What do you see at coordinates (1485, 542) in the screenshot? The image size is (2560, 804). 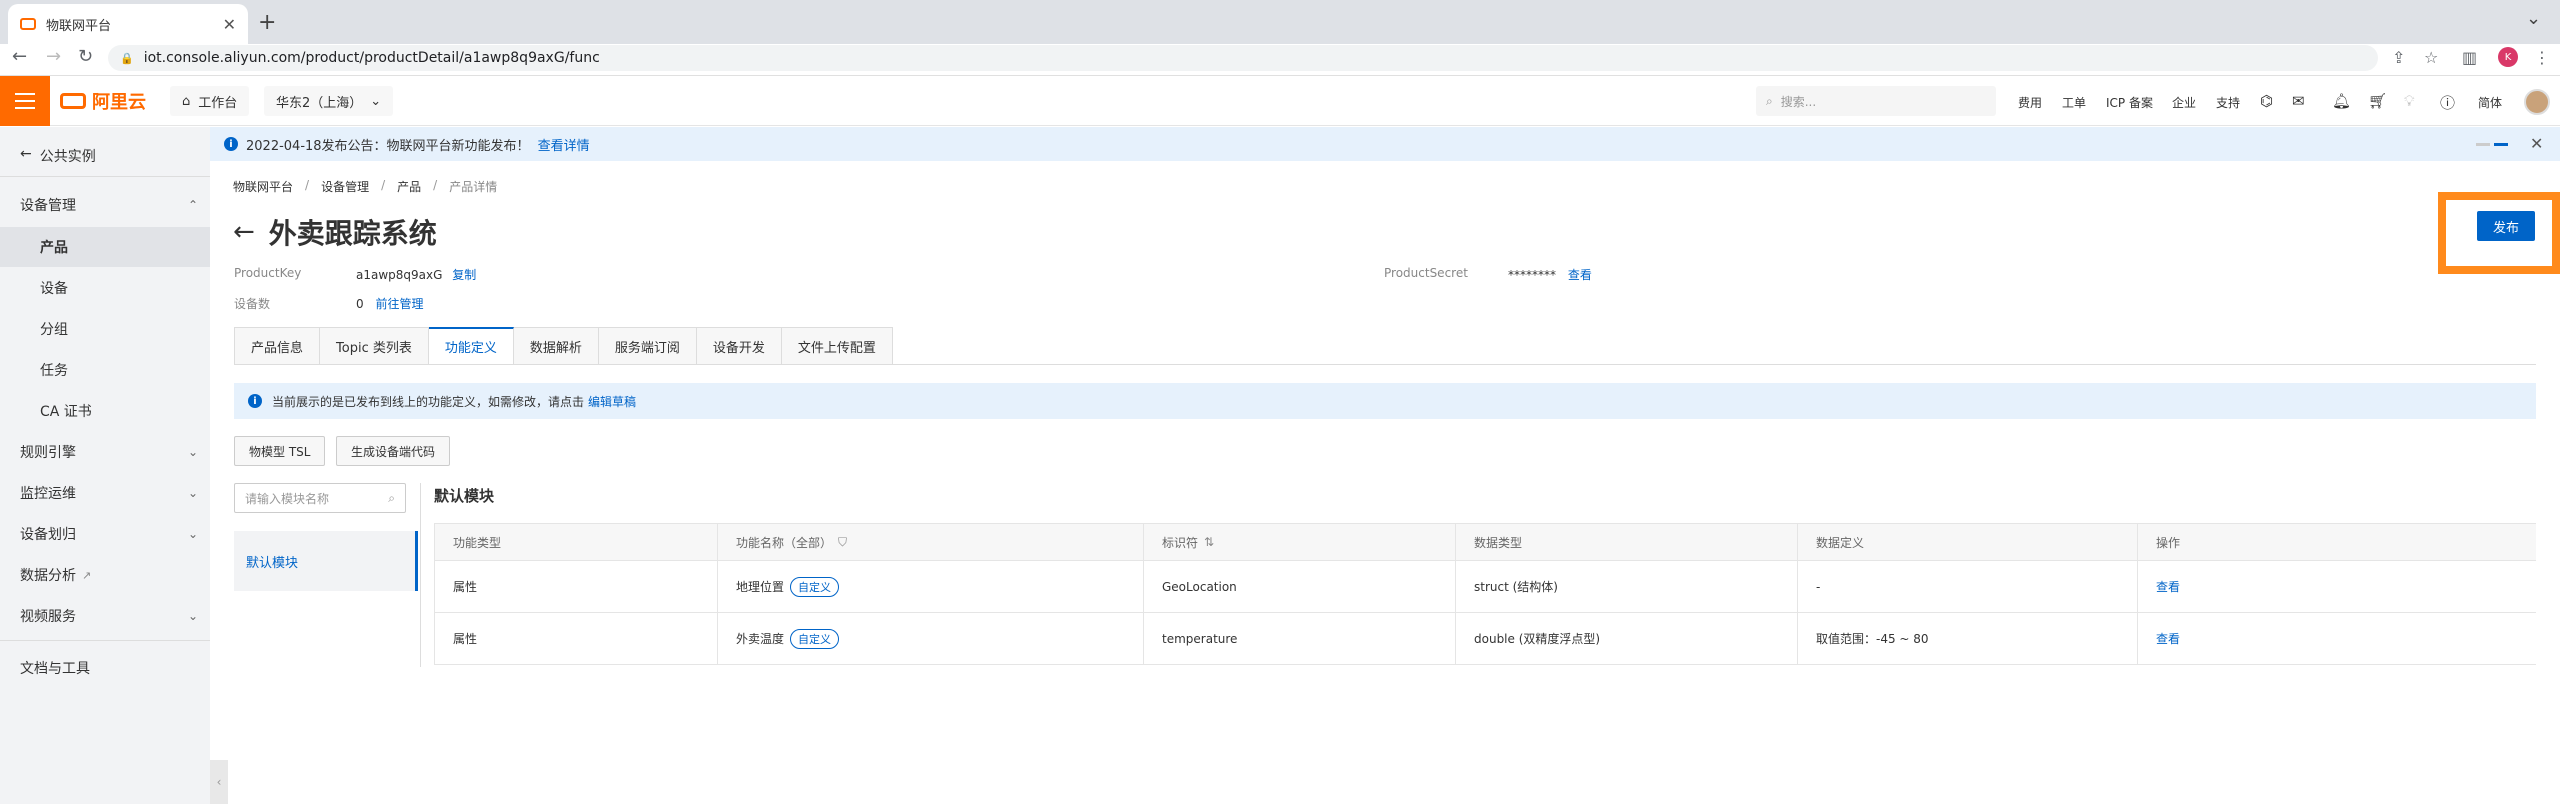 I see `table-header: 功能类型 功能名称（全部） ⛉ 标识符 ⇅ 数据类型 数据定义 操作` at bounding box center [1485, 542].